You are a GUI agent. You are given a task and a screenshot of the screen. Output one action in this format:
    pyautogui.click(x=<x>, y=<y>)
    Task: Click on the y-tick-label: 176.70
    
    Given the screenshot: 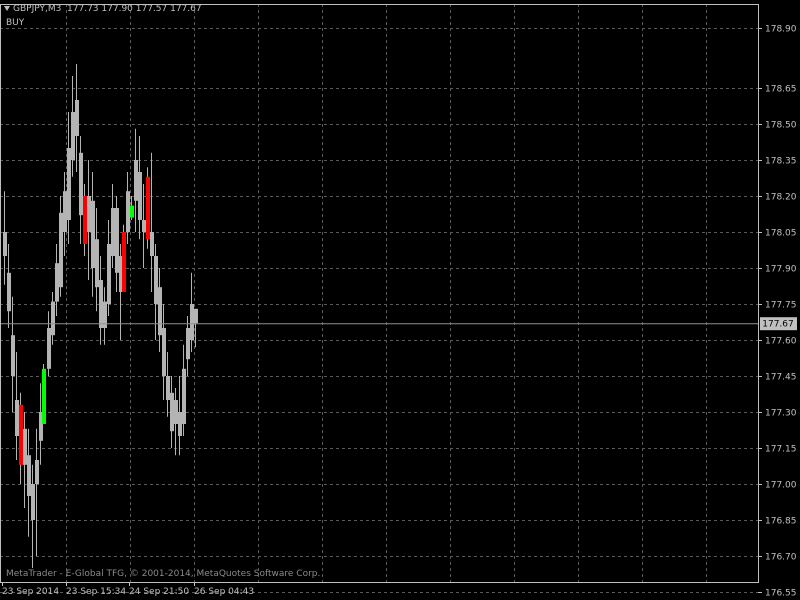 What is the action you would take?
    pyautogui.click(x=781, y=558)
    